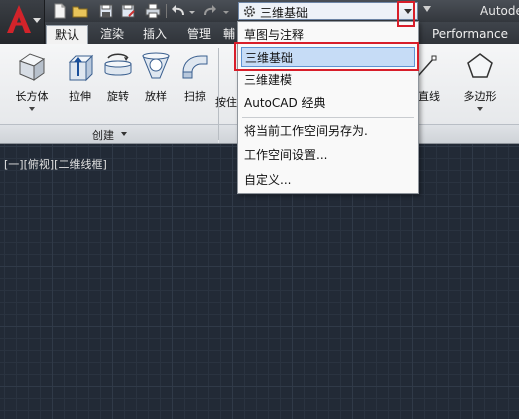 This screenshot has width=519, height=419. I want to click on tab-manage: 管理, so click(199, 34).